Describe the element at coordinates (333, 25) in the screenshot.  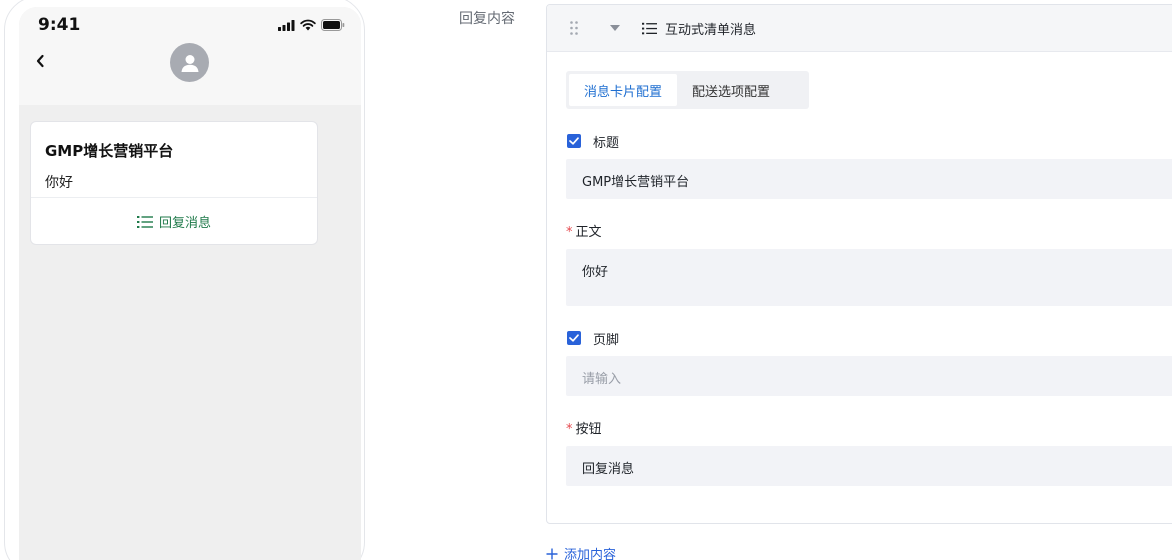
I see `battery-icon` at that location.